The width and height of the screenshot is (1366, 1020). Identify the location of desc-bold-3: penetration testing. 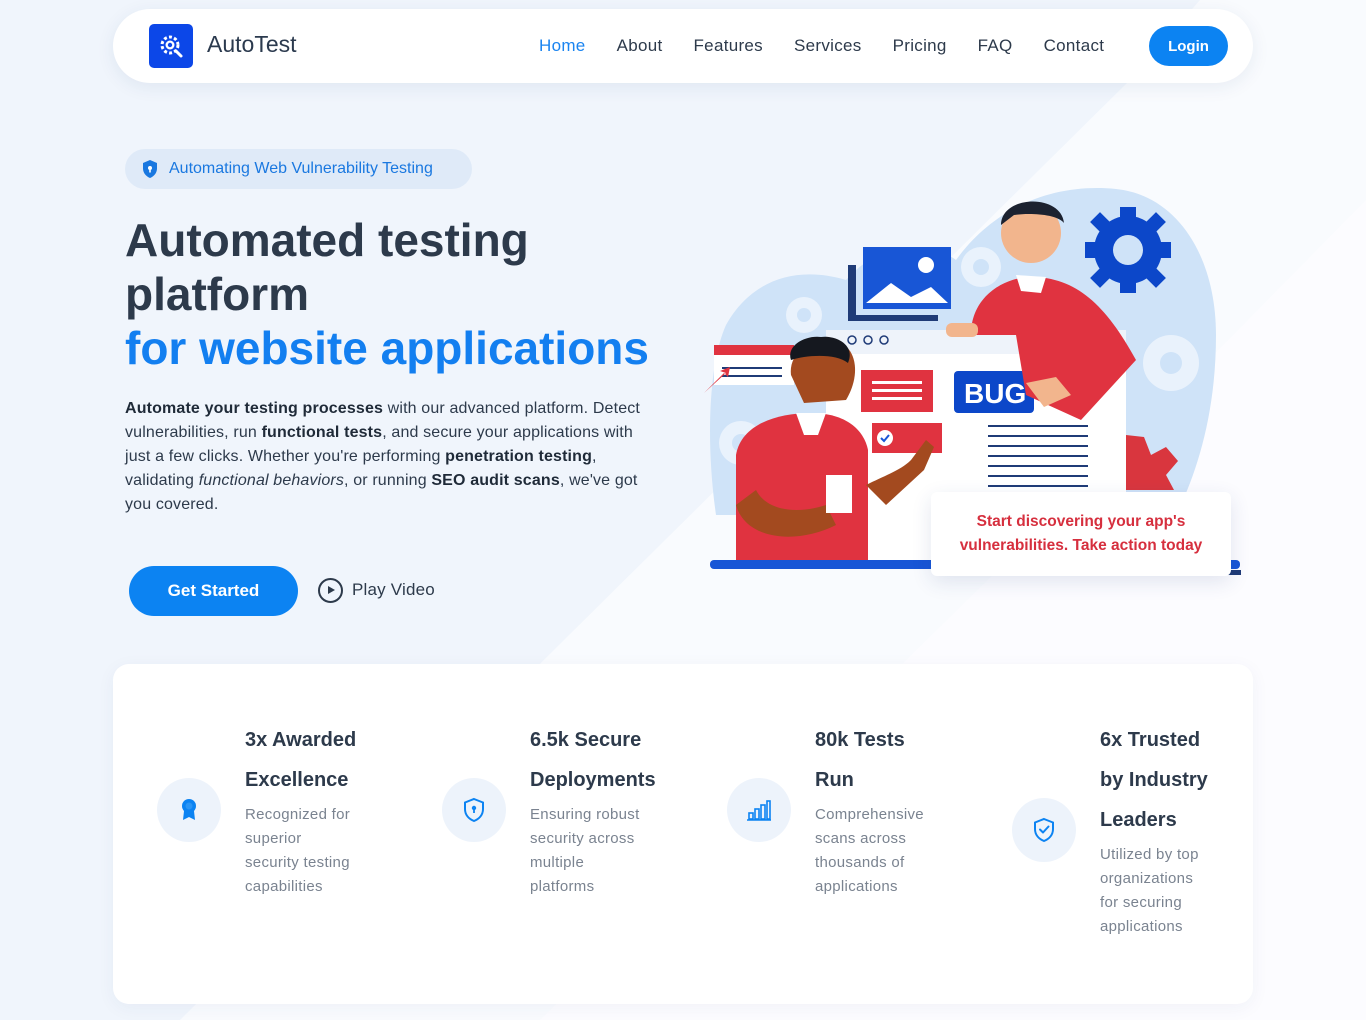
(518, 456).